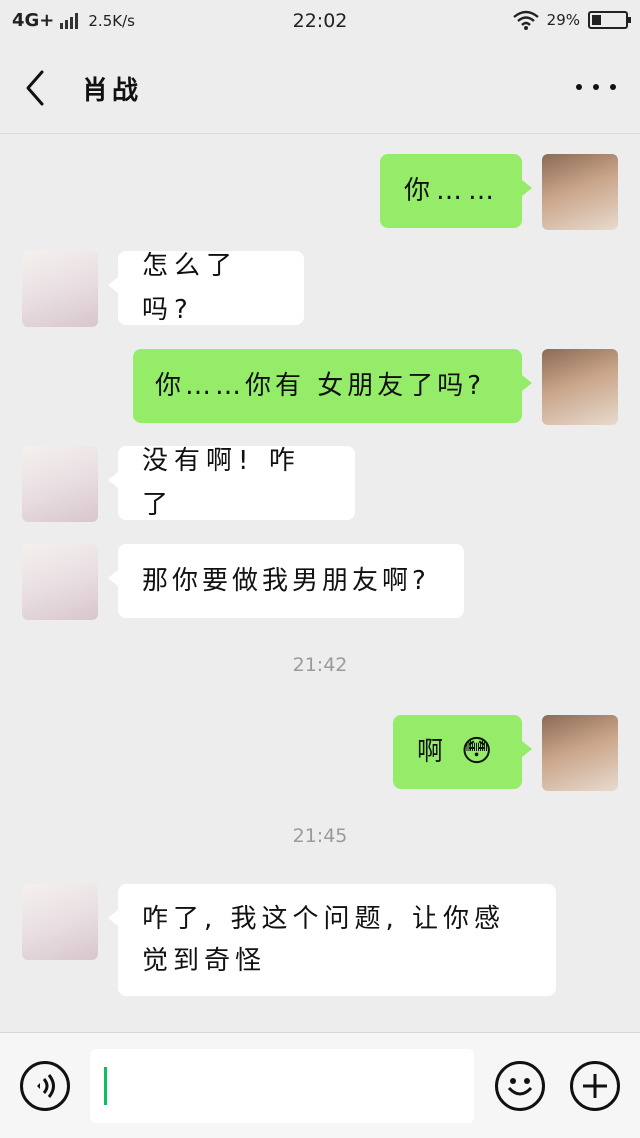  Describe the element at coordinates (433, 752) in the screenshot. I see `message-text: 啊` at that location.